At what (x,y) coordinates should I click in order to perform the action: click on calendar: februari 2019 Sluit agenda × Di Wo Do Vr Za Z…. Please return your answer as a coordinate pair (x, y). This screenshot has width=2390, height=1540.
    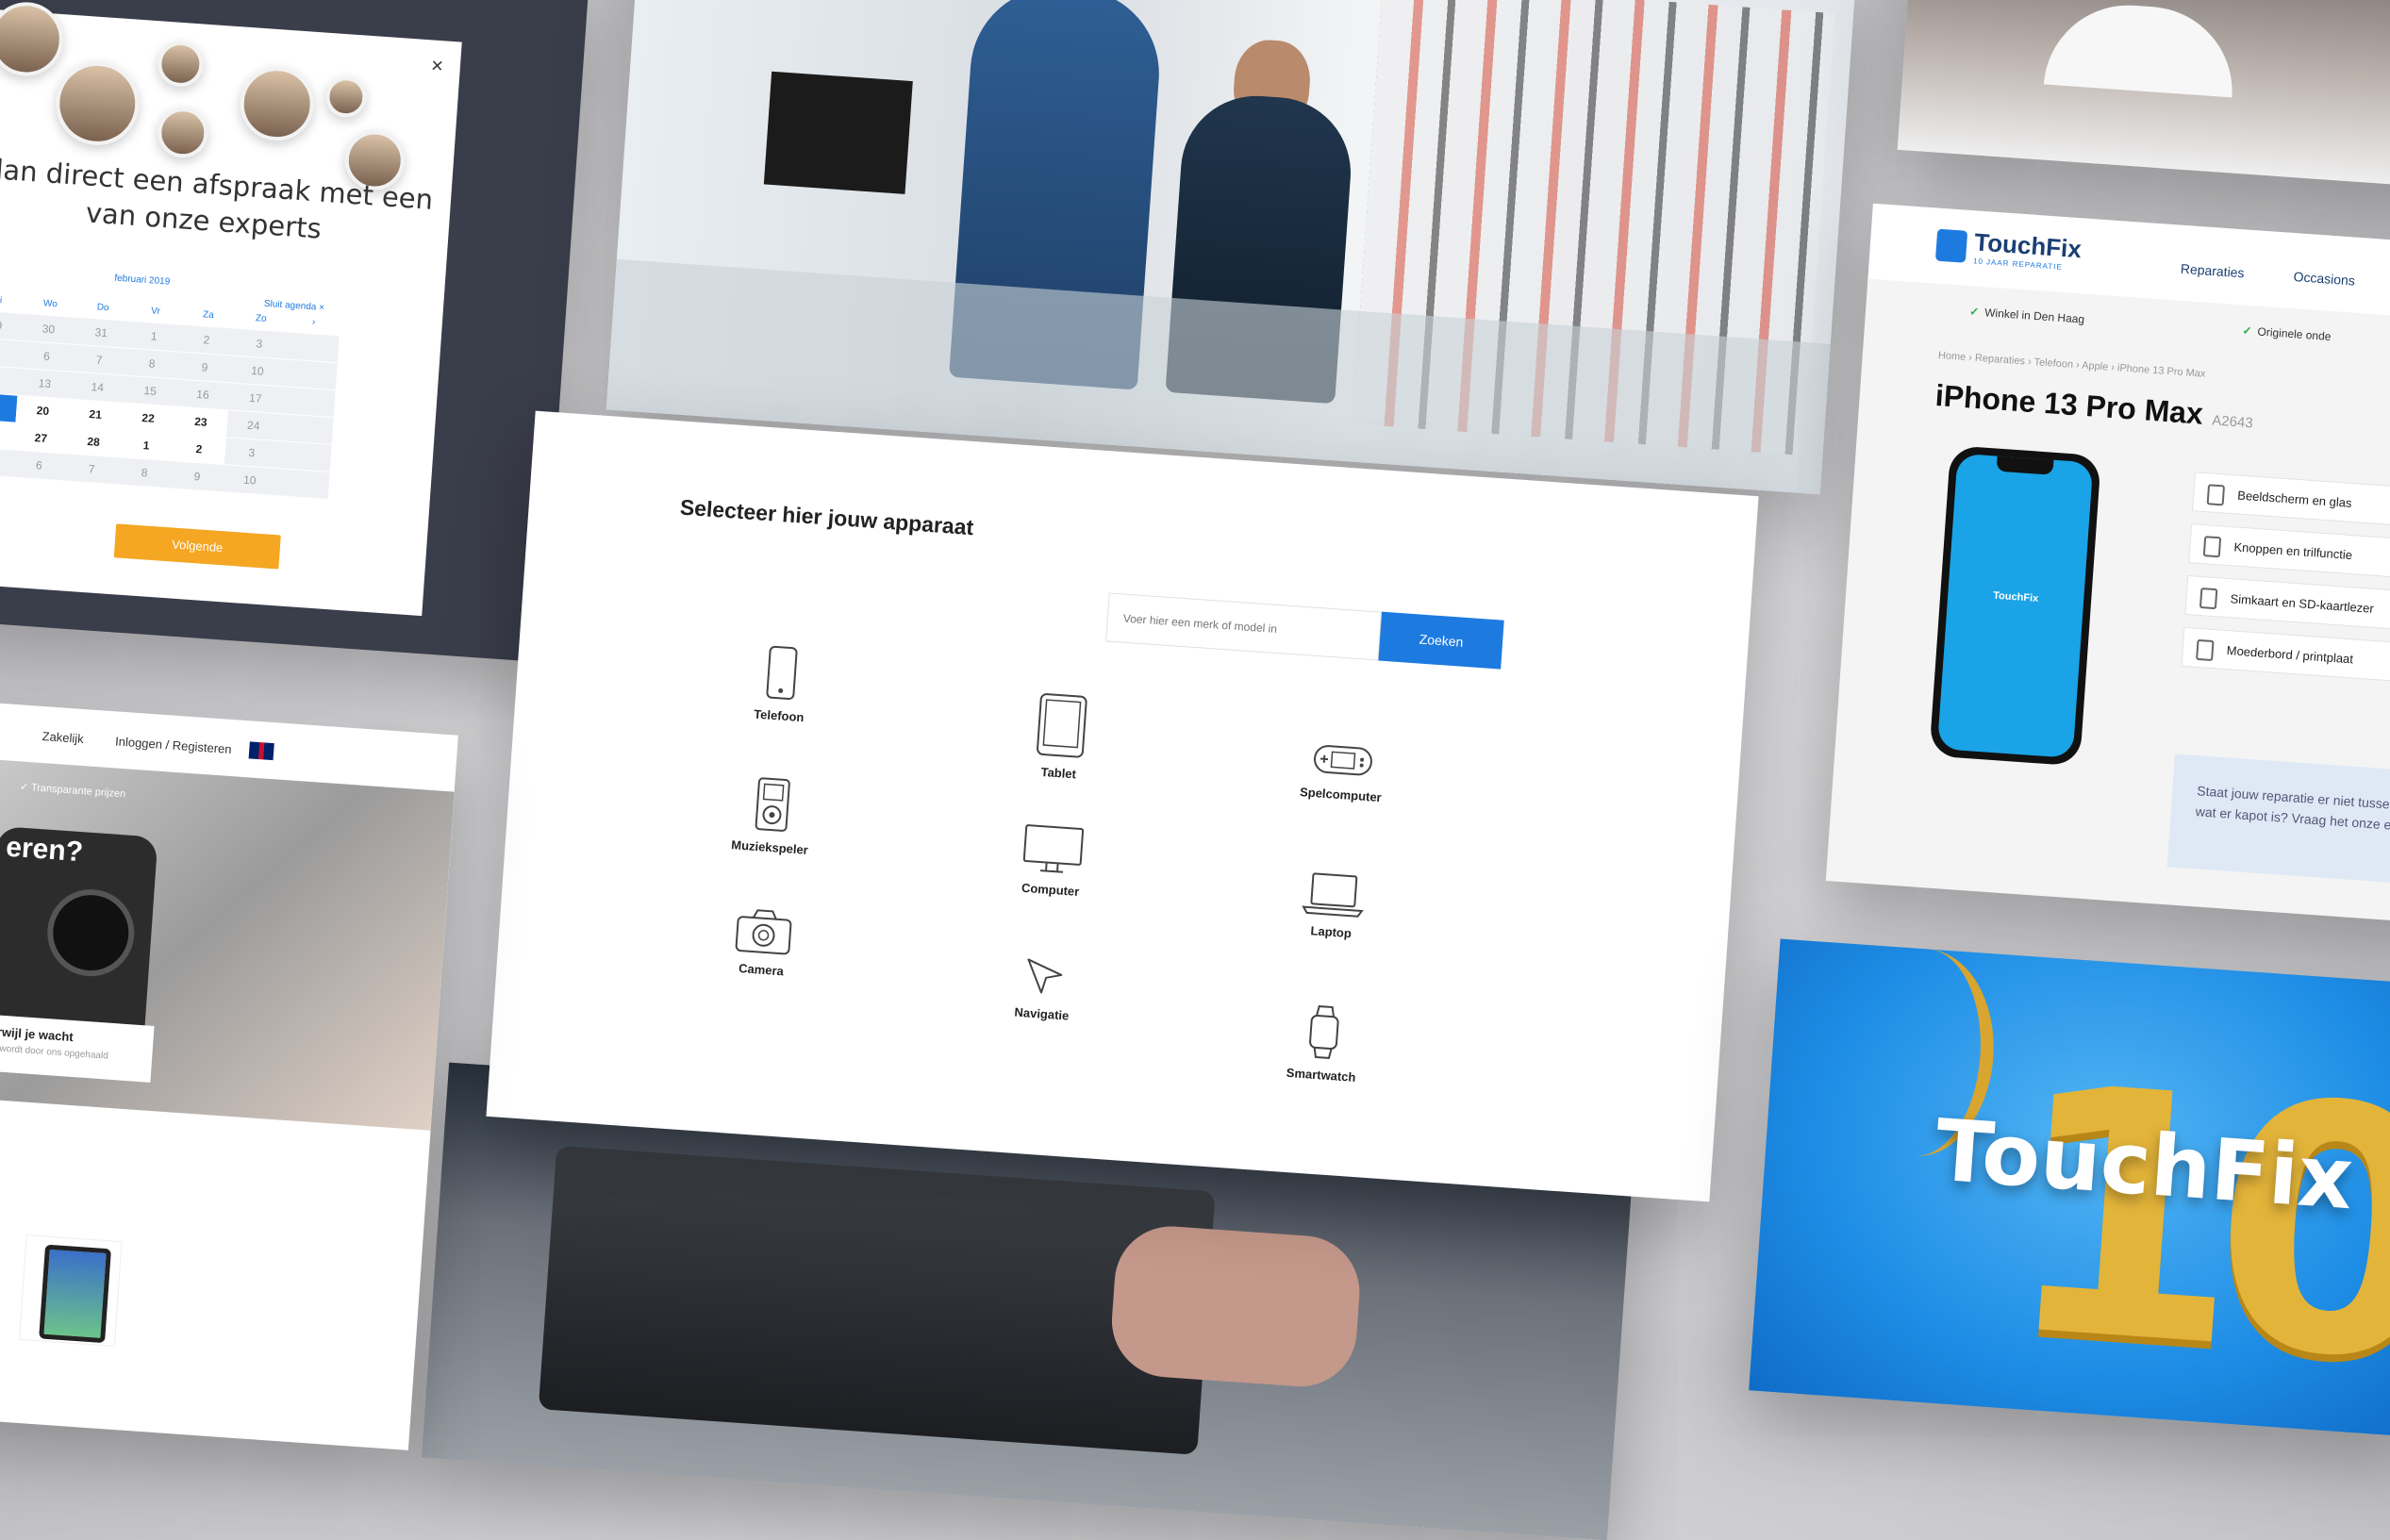
    Looking at the image, I should click on (175, 381).